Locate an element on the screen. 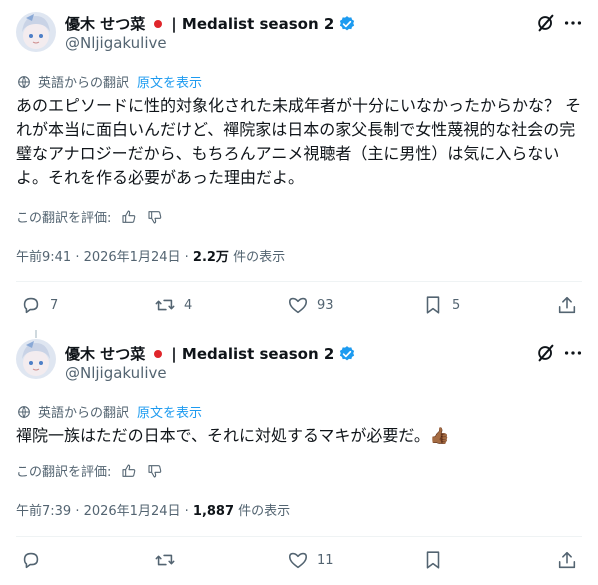  reply-button: 7 is located at coordinates (39, 305).